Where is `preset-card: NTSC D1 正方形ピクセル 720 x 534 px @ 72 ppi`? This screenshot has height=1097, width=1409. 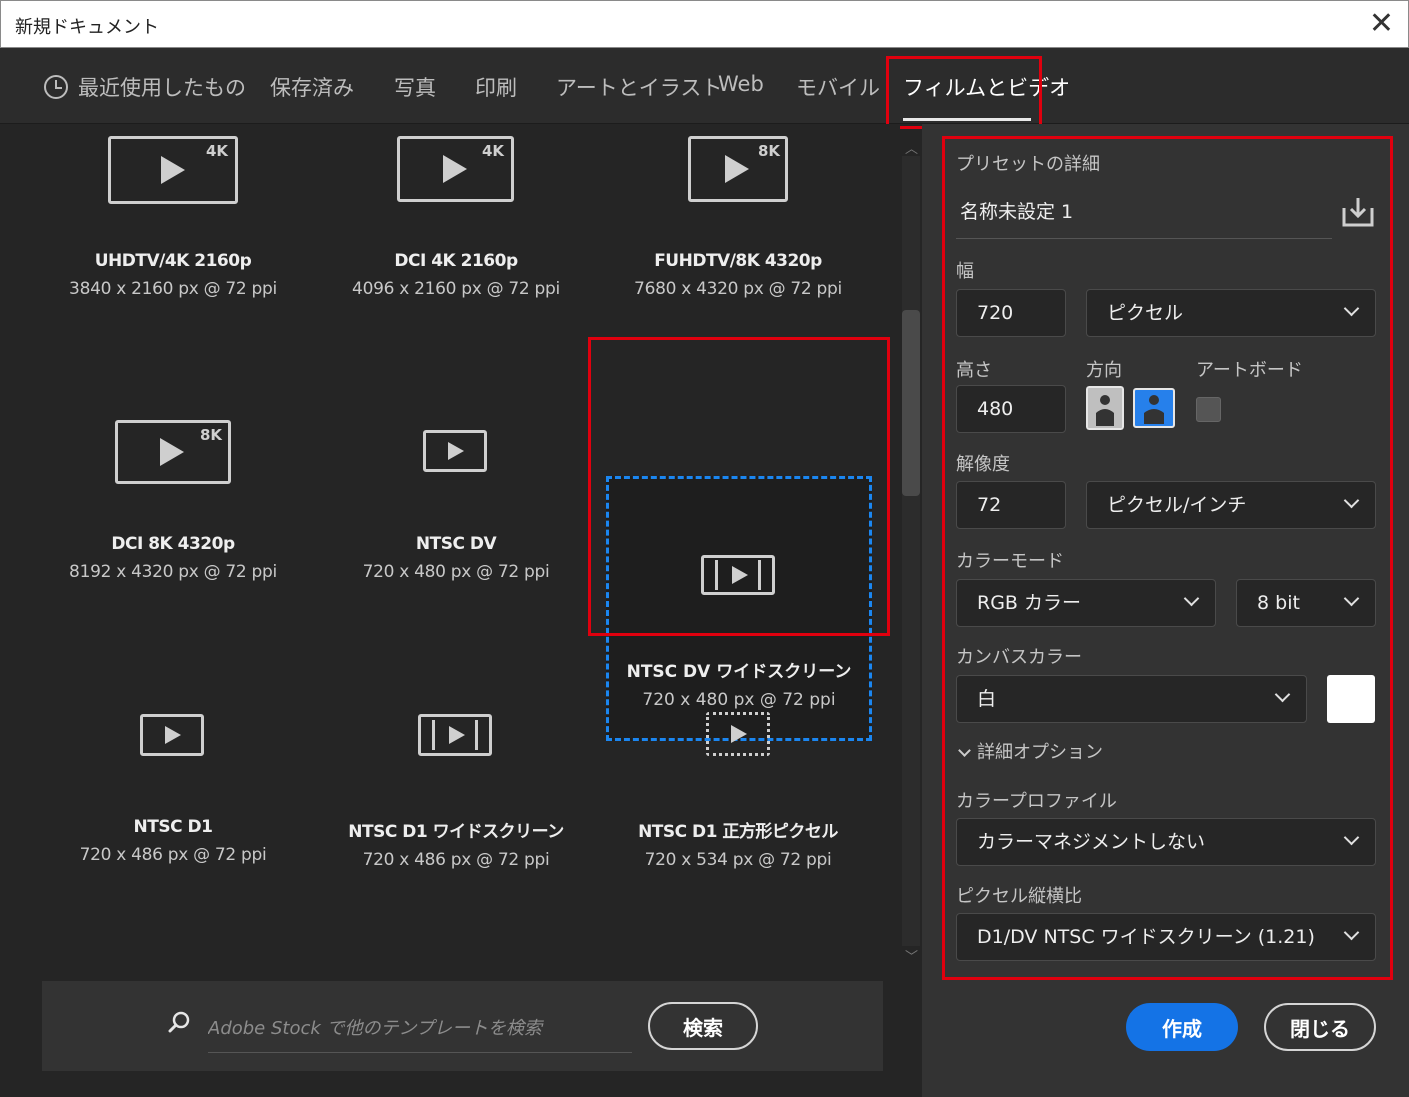
preset-card: NTSC D1 正方形ピクセル 720 x 534 px @ 72 ppi is located at coordinates (738, 787).